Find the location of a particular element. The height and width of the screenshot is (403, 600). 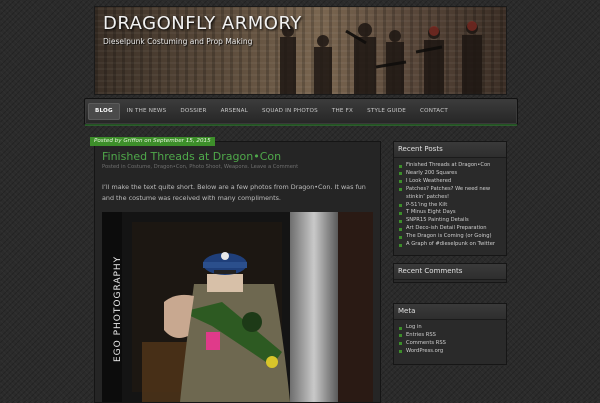

recent-post-link: I Look Weathered is located at coordinates (452, 182).